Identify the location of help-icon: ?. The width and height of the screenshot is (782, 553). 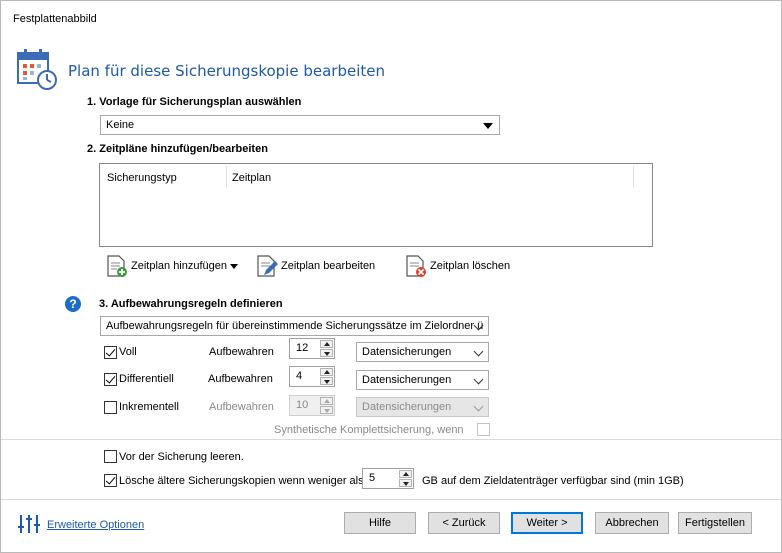
(73, 304).